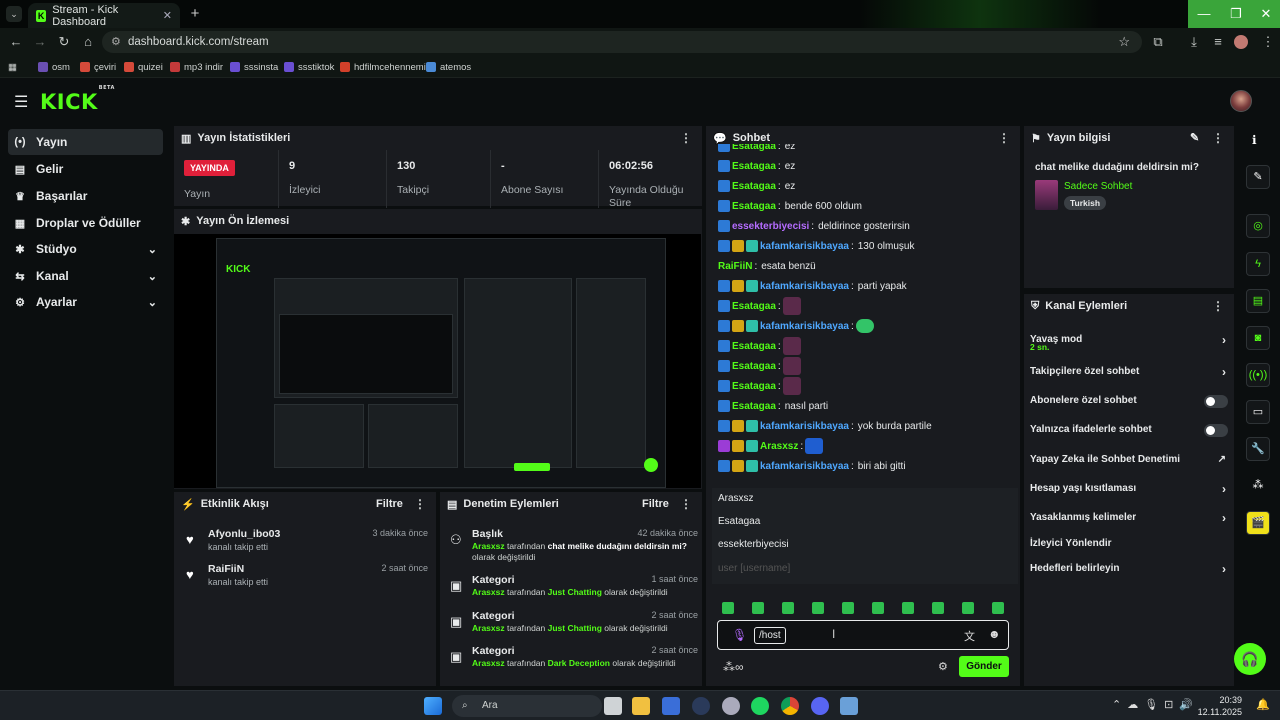 The width and height of the screenshot is (1280, 720). I want to click on bookmark-hdfilmcehennemi: hdfilmcehennemi, so click(383, 67).